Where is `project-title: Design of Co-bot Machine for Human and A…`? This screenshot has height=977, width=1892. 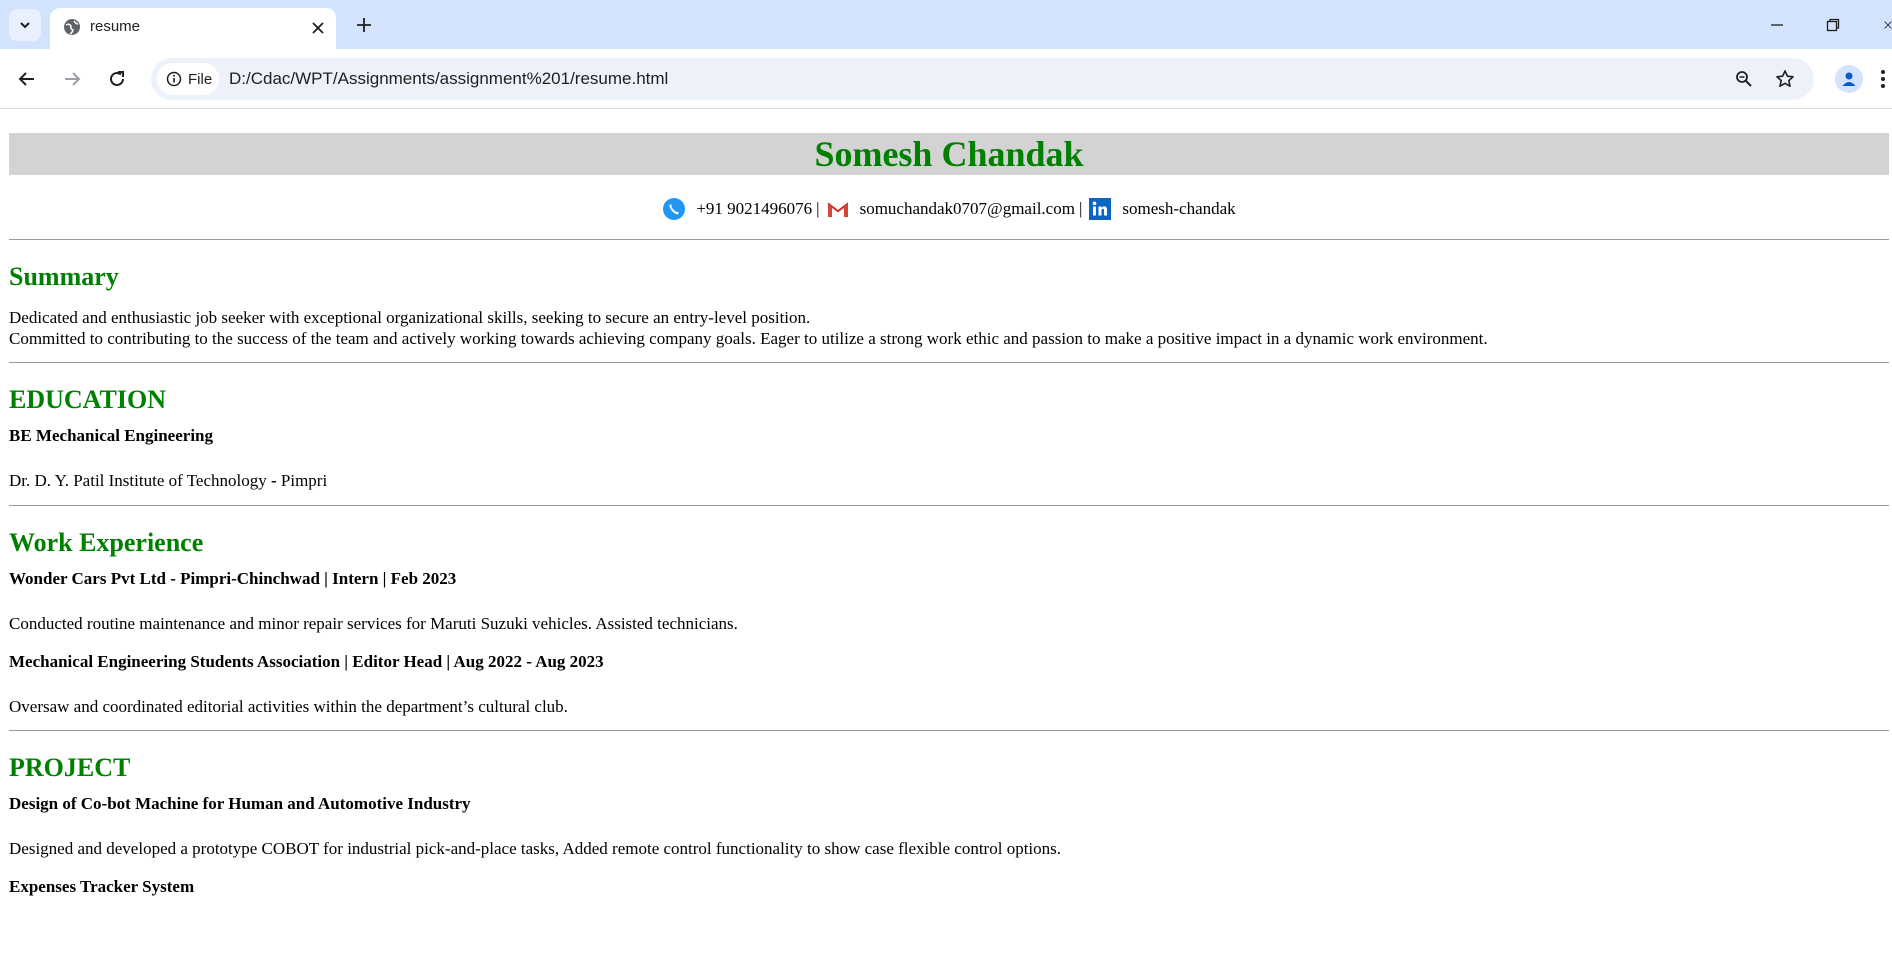
project-title: Design of Co-bot Machine for Human and A… is located at coordinates (240, 803).